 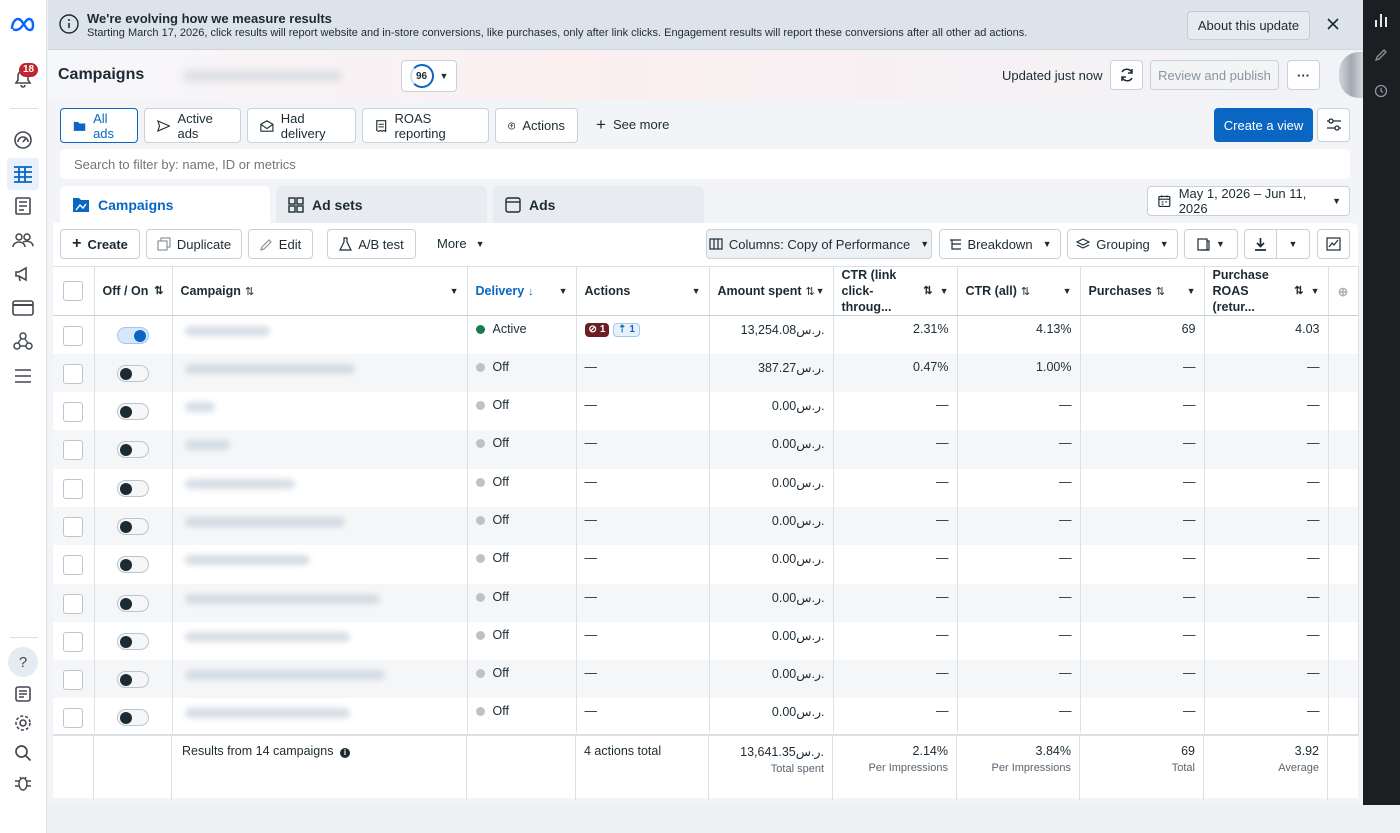 I want to click on more-dropdown: More ▼, so click(x=461, y=243).